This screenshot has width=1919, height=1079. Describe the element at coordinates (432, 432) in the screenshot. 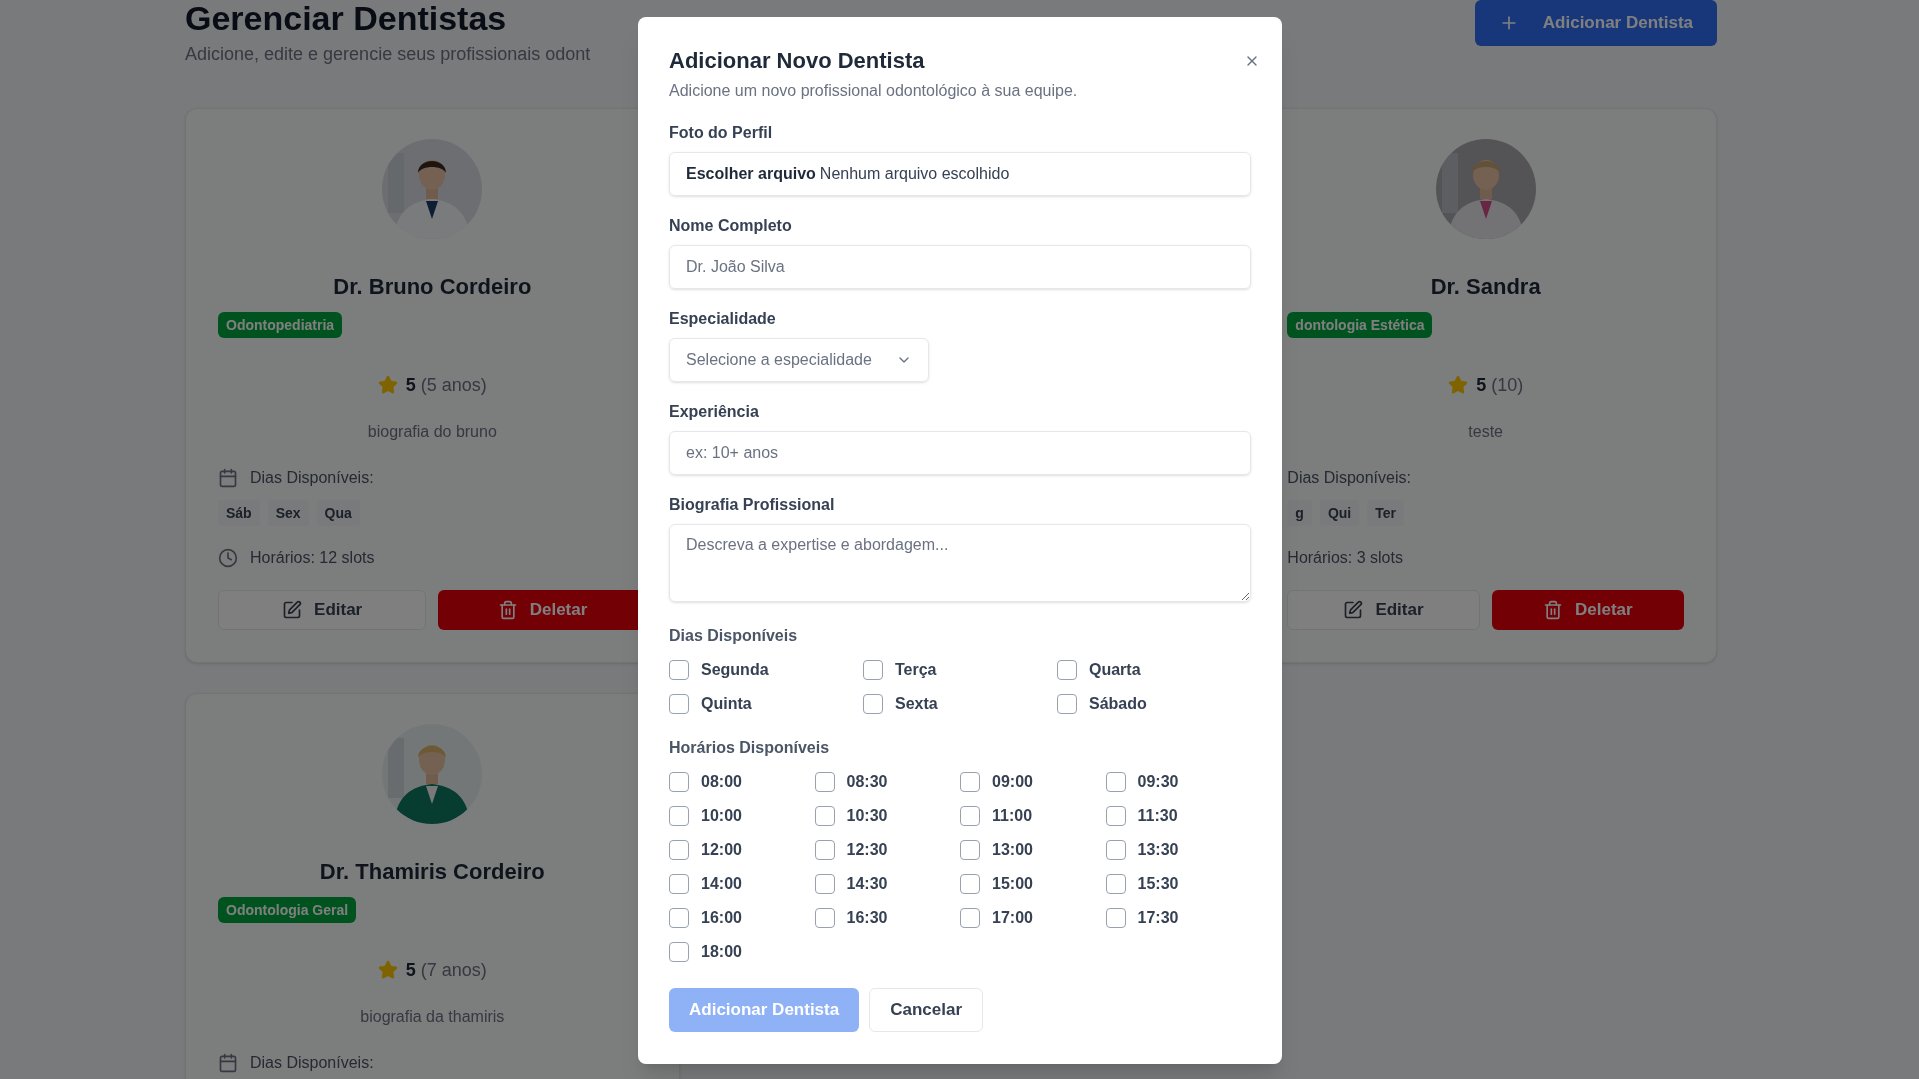

I see `dentist-bio: biografia do bruno` at that location.